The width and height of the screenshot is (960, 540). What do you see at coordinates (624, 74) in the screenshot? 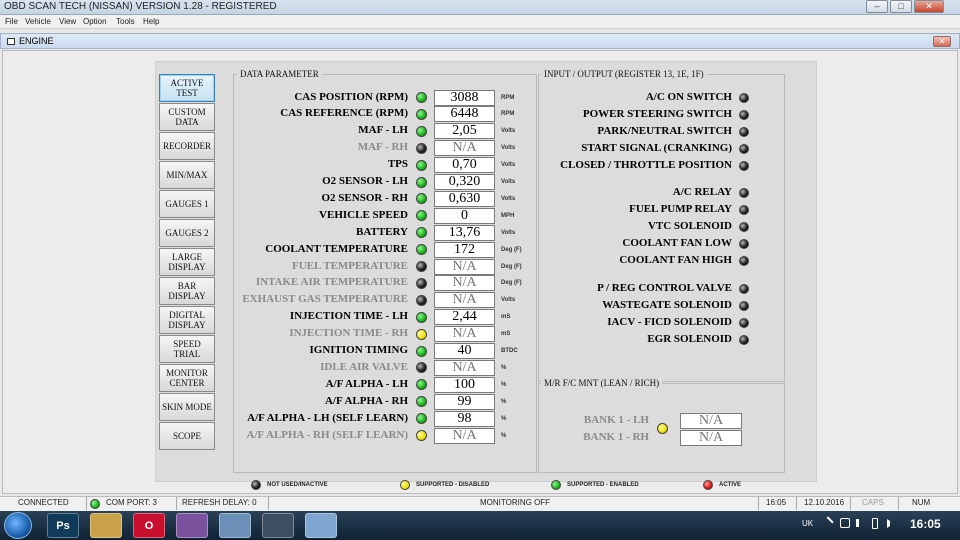
I see `io-title: INPUT / OUTPUT (REGISTER 13, 1E, 1F)` at bounding box center [624, 74].